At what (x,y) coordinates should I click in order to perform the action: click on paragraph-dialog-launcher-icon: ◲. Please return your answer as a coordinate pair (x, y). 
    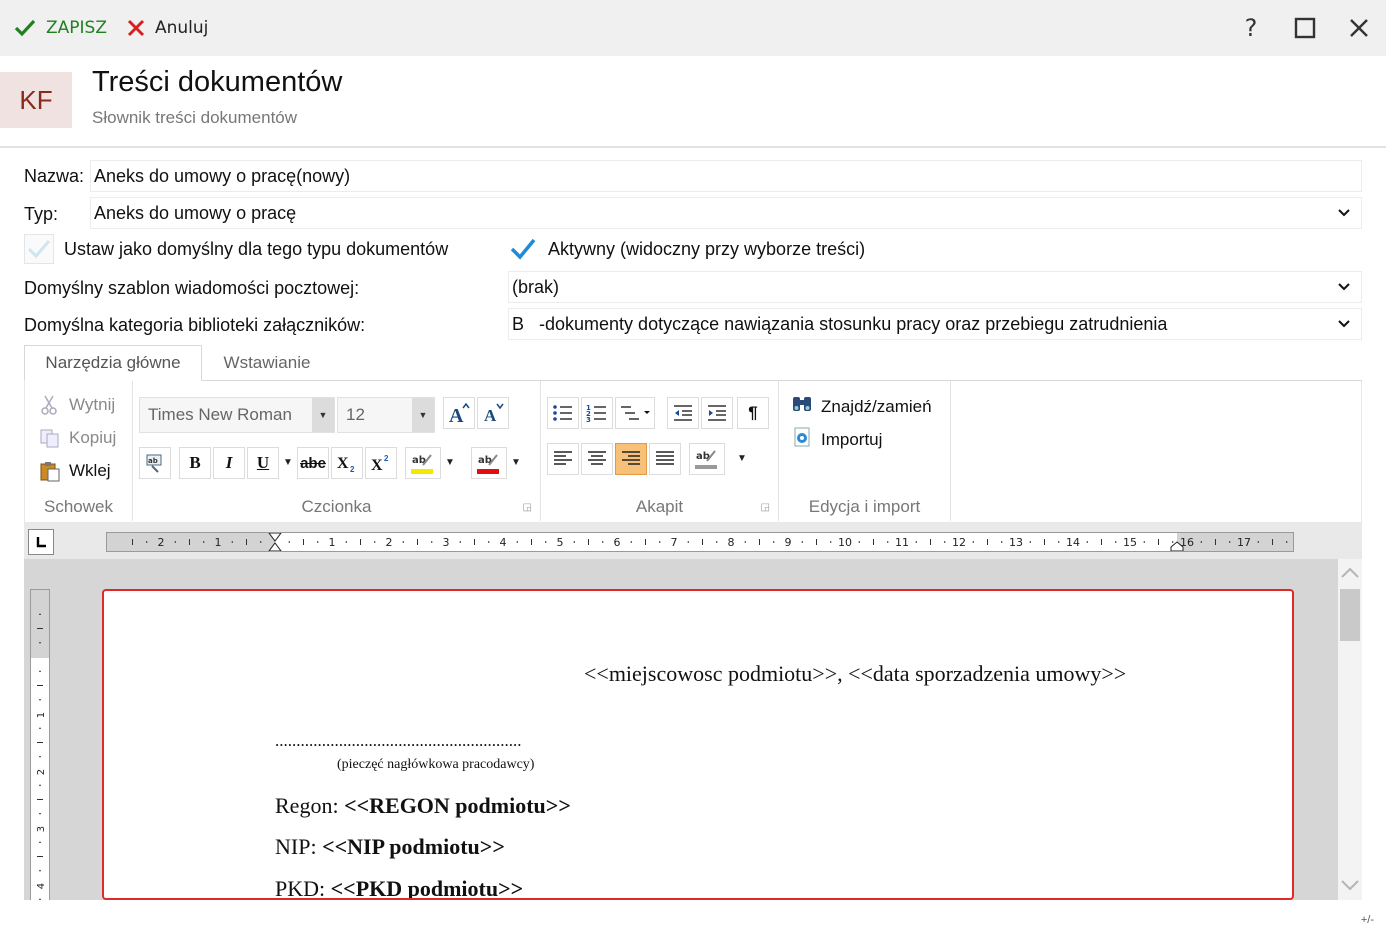
    Looking at the image, I should click on (765, 507).